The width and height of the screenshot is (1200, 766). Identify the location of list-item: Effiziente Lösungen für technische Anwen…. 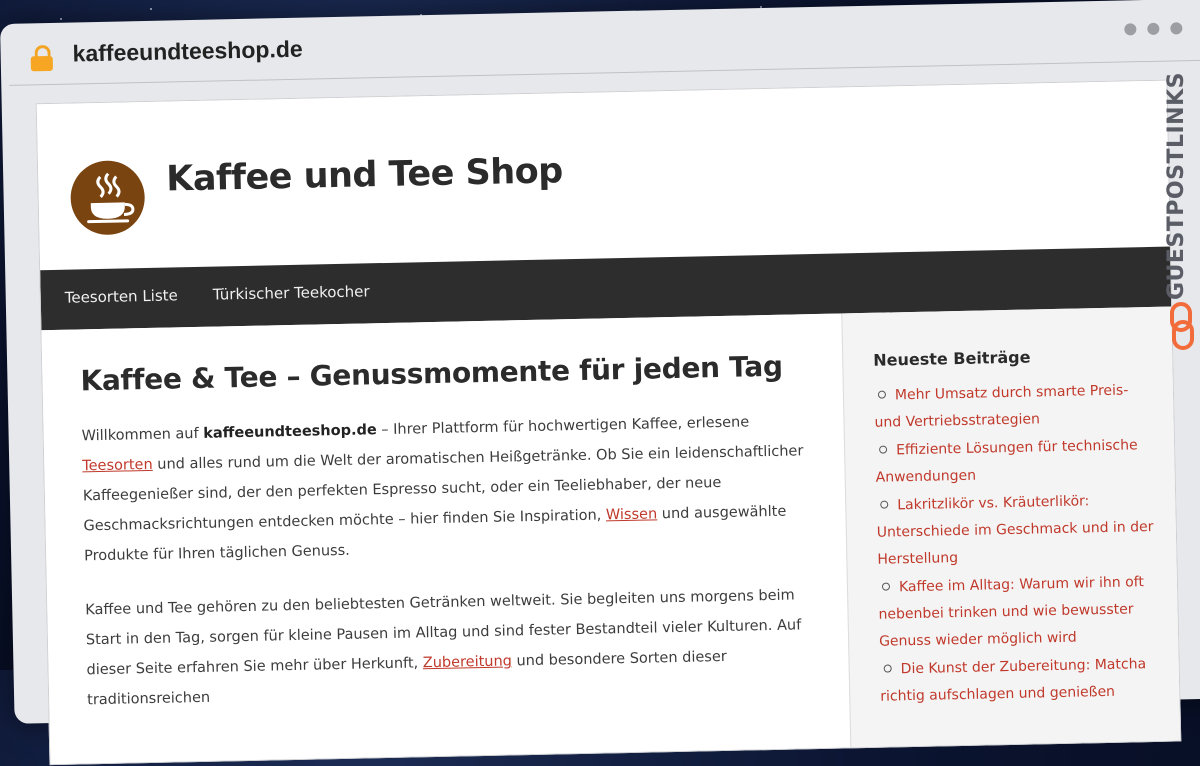
(1014, 462).